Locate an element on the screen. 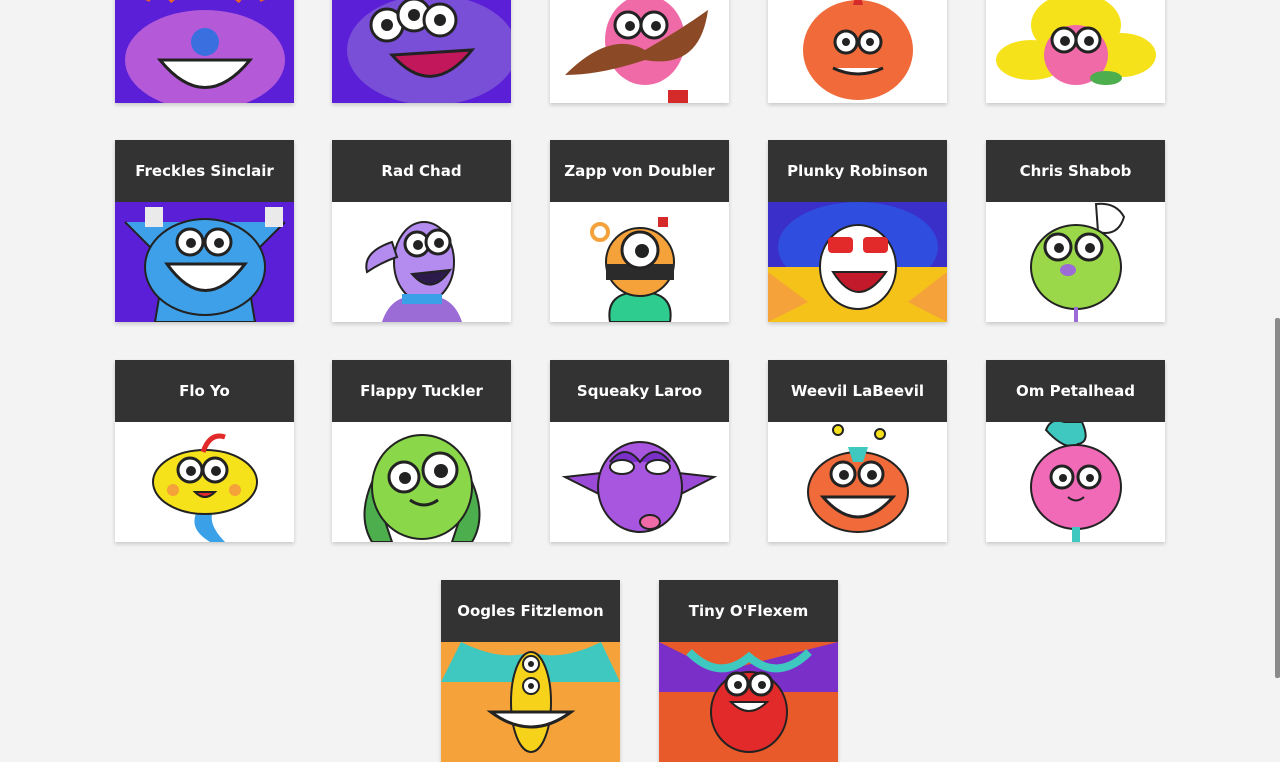 The image size is (1280, 762). character-card-plunky-robinson: Plunky Robinson is located at coordinates (857, 231).